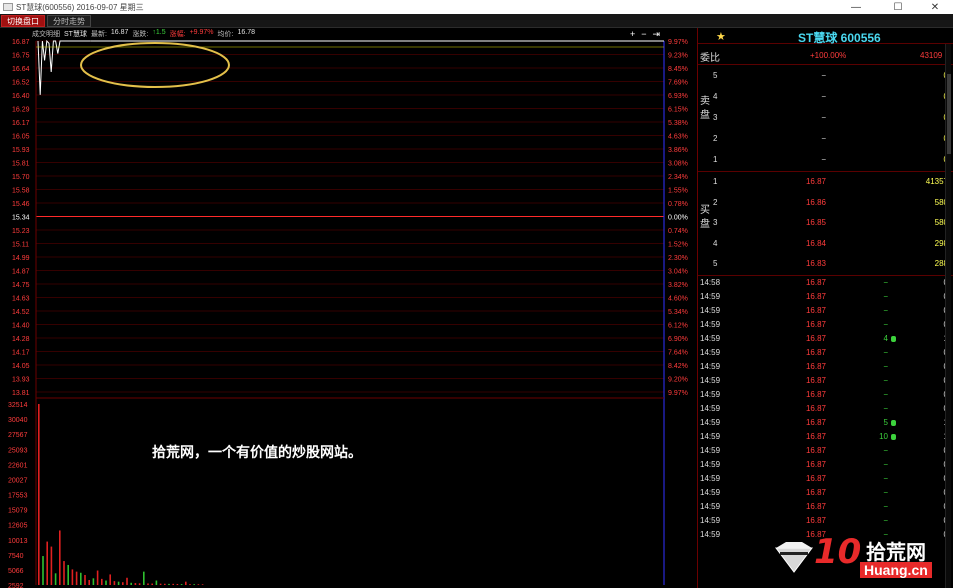 The width and height of the screenshot is (953, 588). Describe the element at coordinates (721, 36) in the screenshot. I see `star-icon: ★` at that location.